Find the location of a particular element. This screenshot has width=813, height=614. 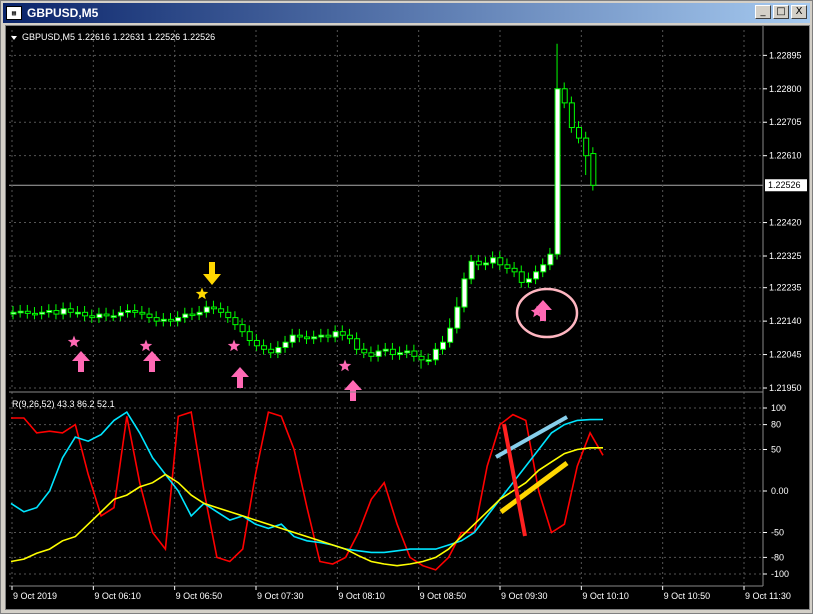

y-tick-label: 100 is located at coordinates (778, 408).